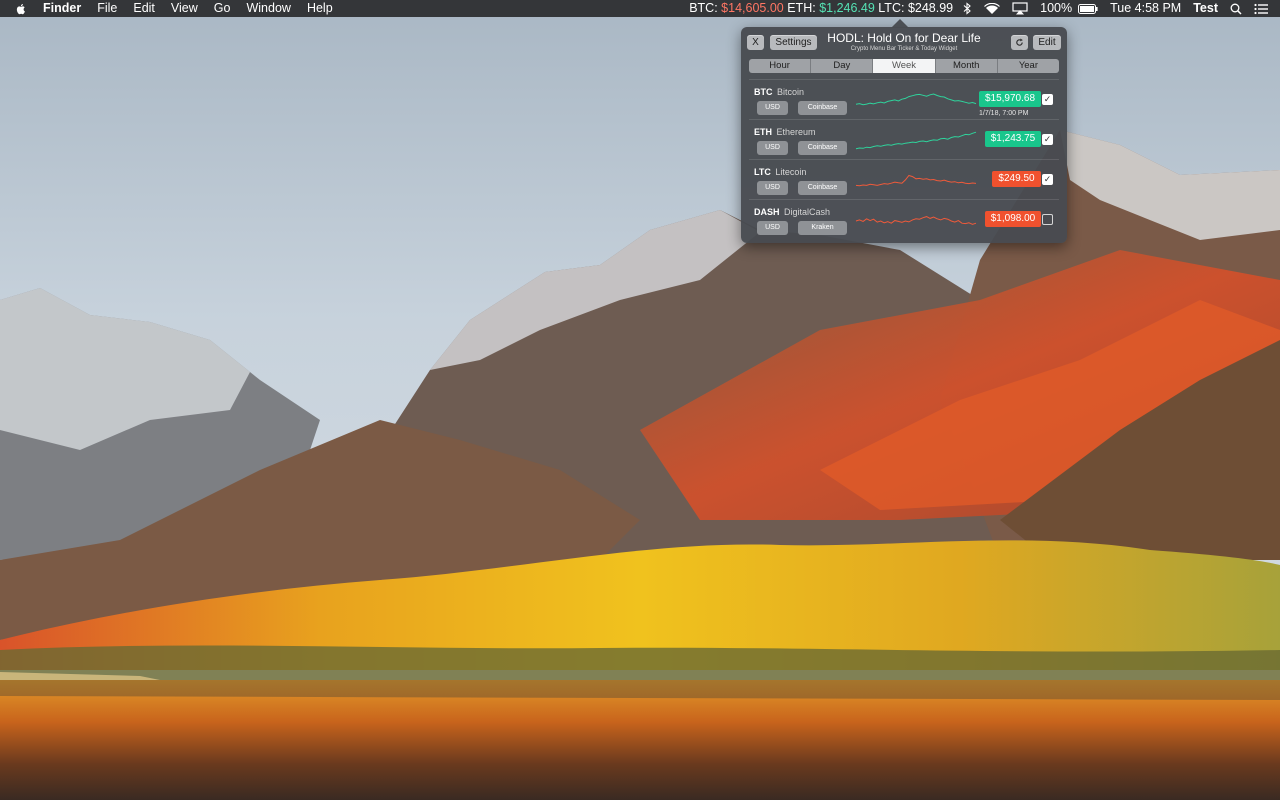 The width and height of the screenshot is (1280, 800). Describe the element at coordinates (1056, 8) in the screenshot. I see `battery-percentage: 100%` at that location.